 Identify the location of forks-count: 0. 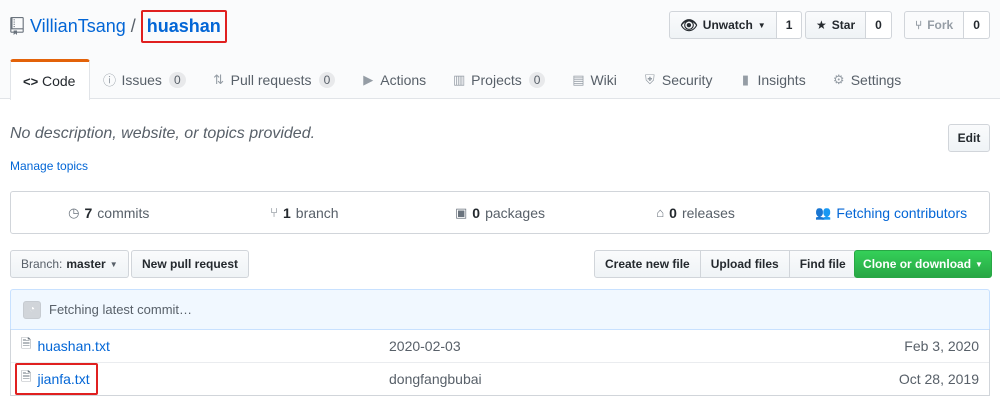
(977, 25).